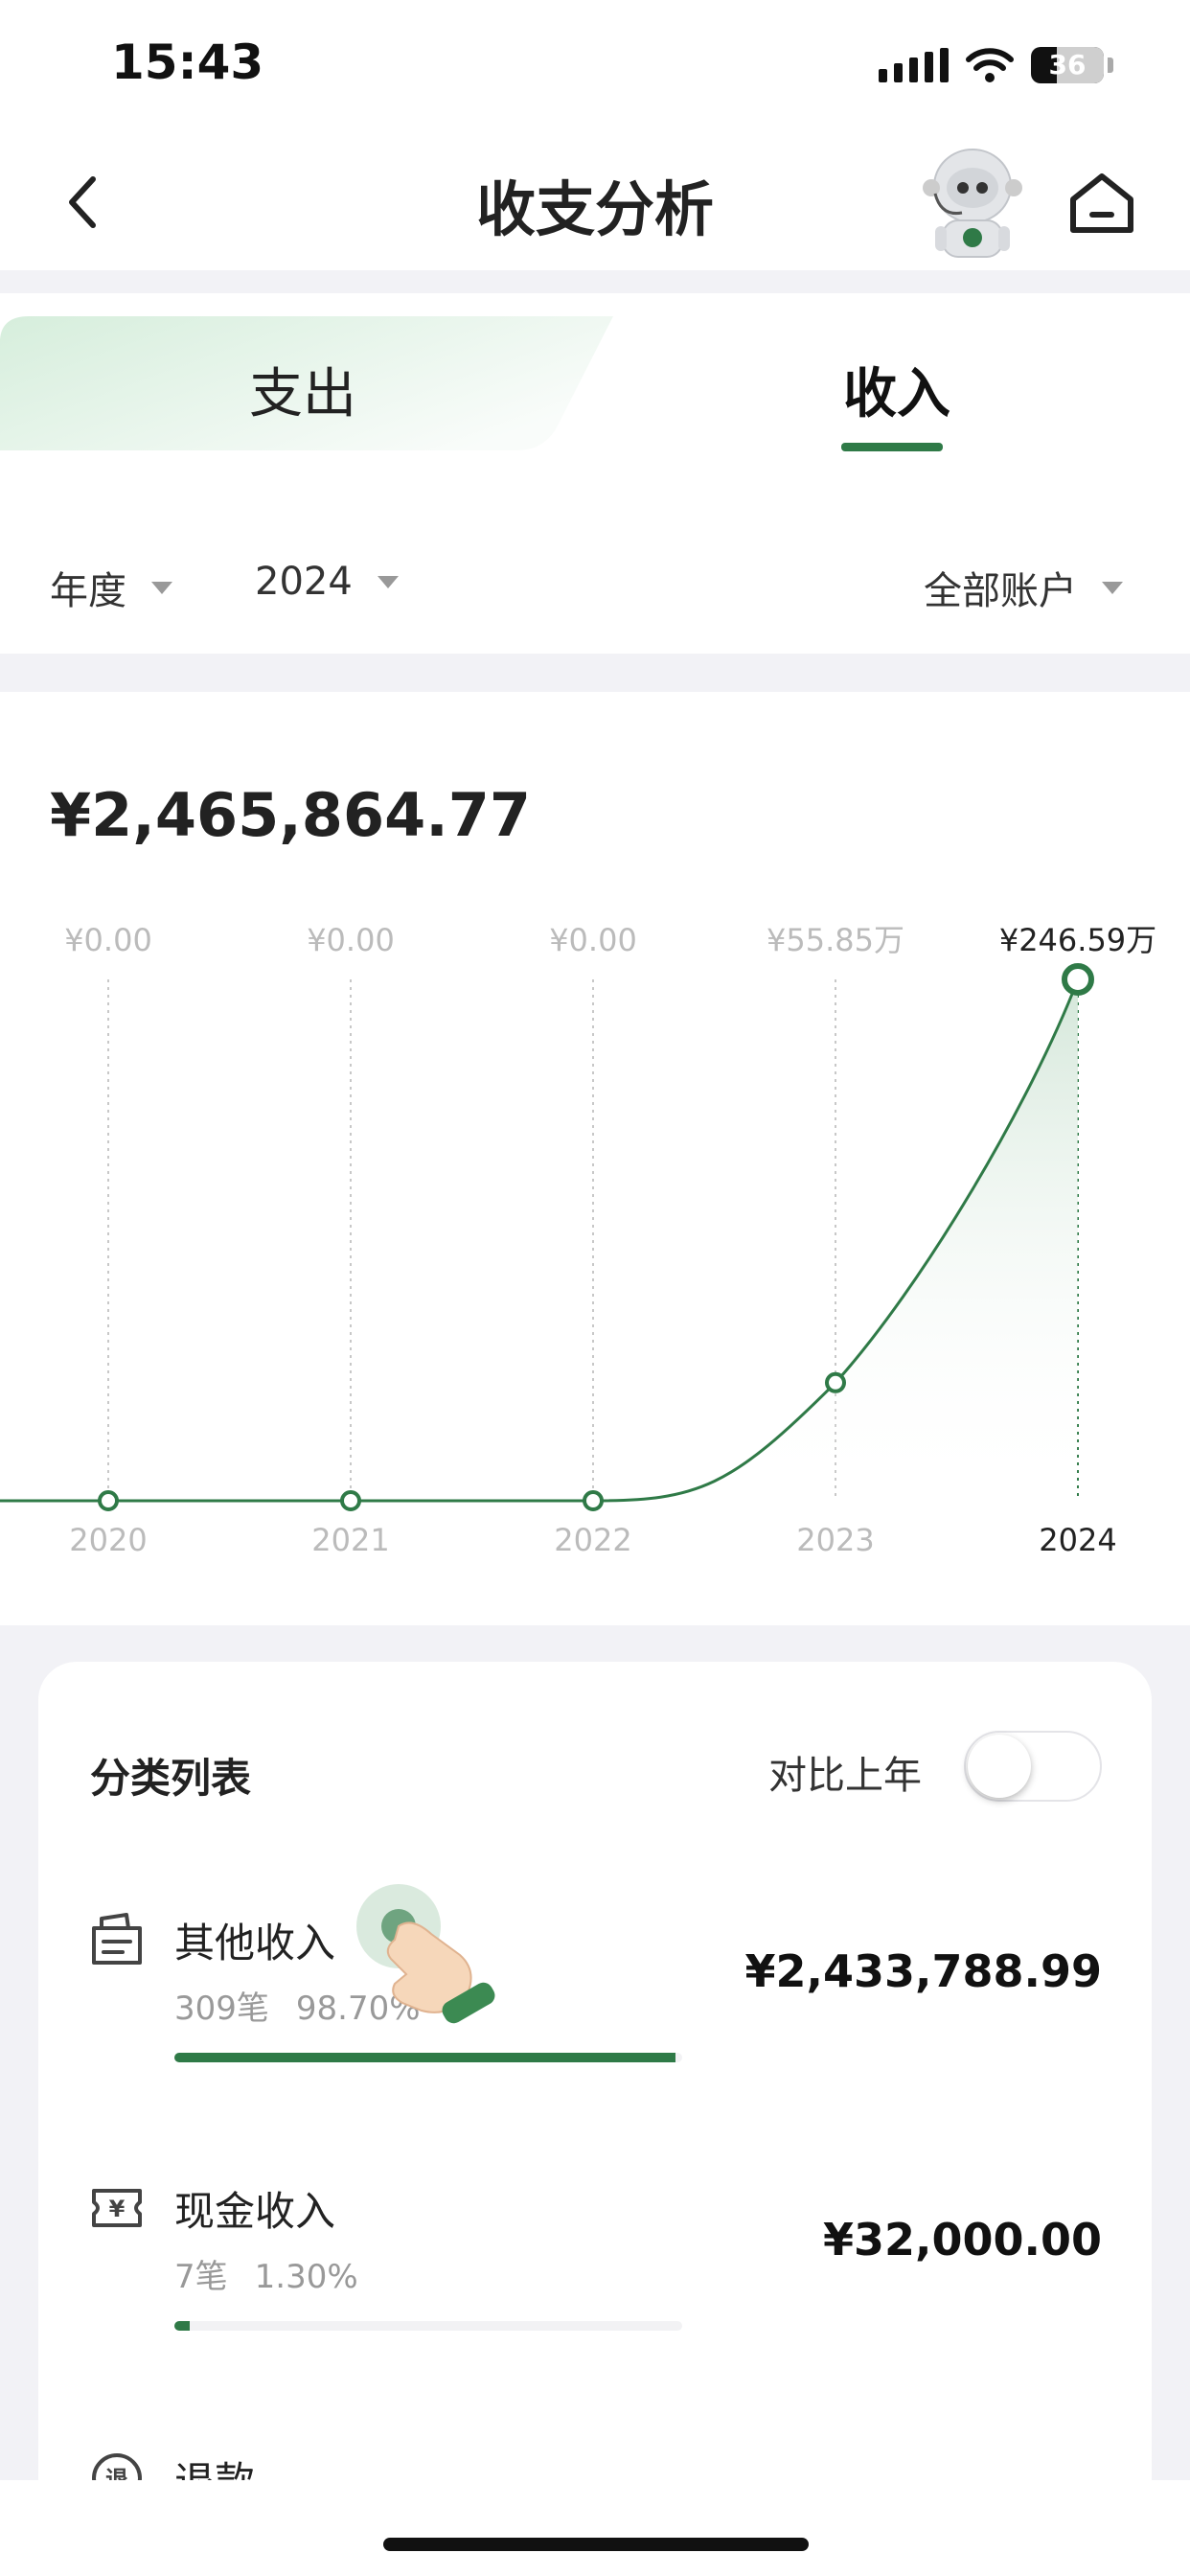 The image size is (1190, 2576). I want to click on chart-data-label: ¥55.85万, so click(836, 940).